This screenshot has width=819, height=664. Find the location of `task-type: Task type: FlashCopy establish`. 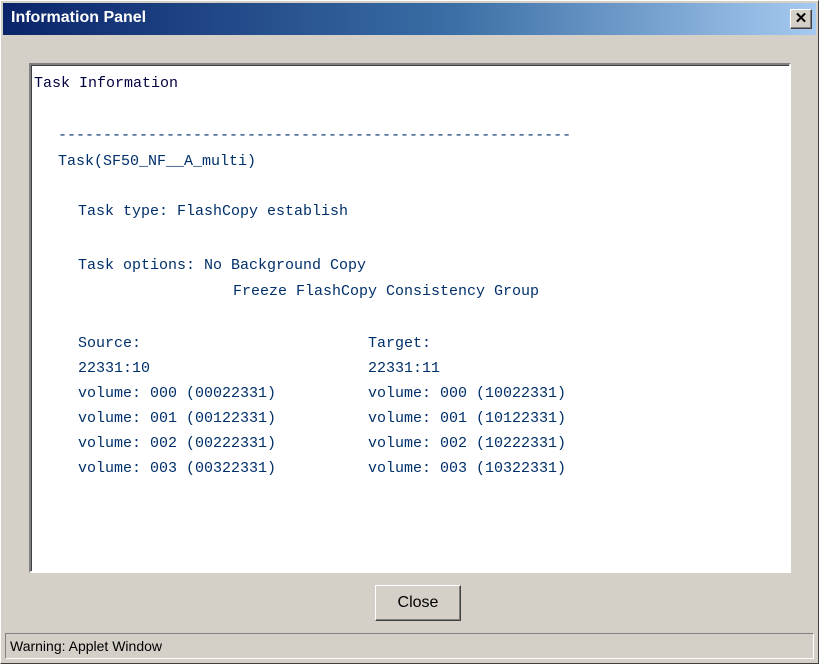

task-type: Task type: FlashCopy establish is located at coordinates (213, 211).